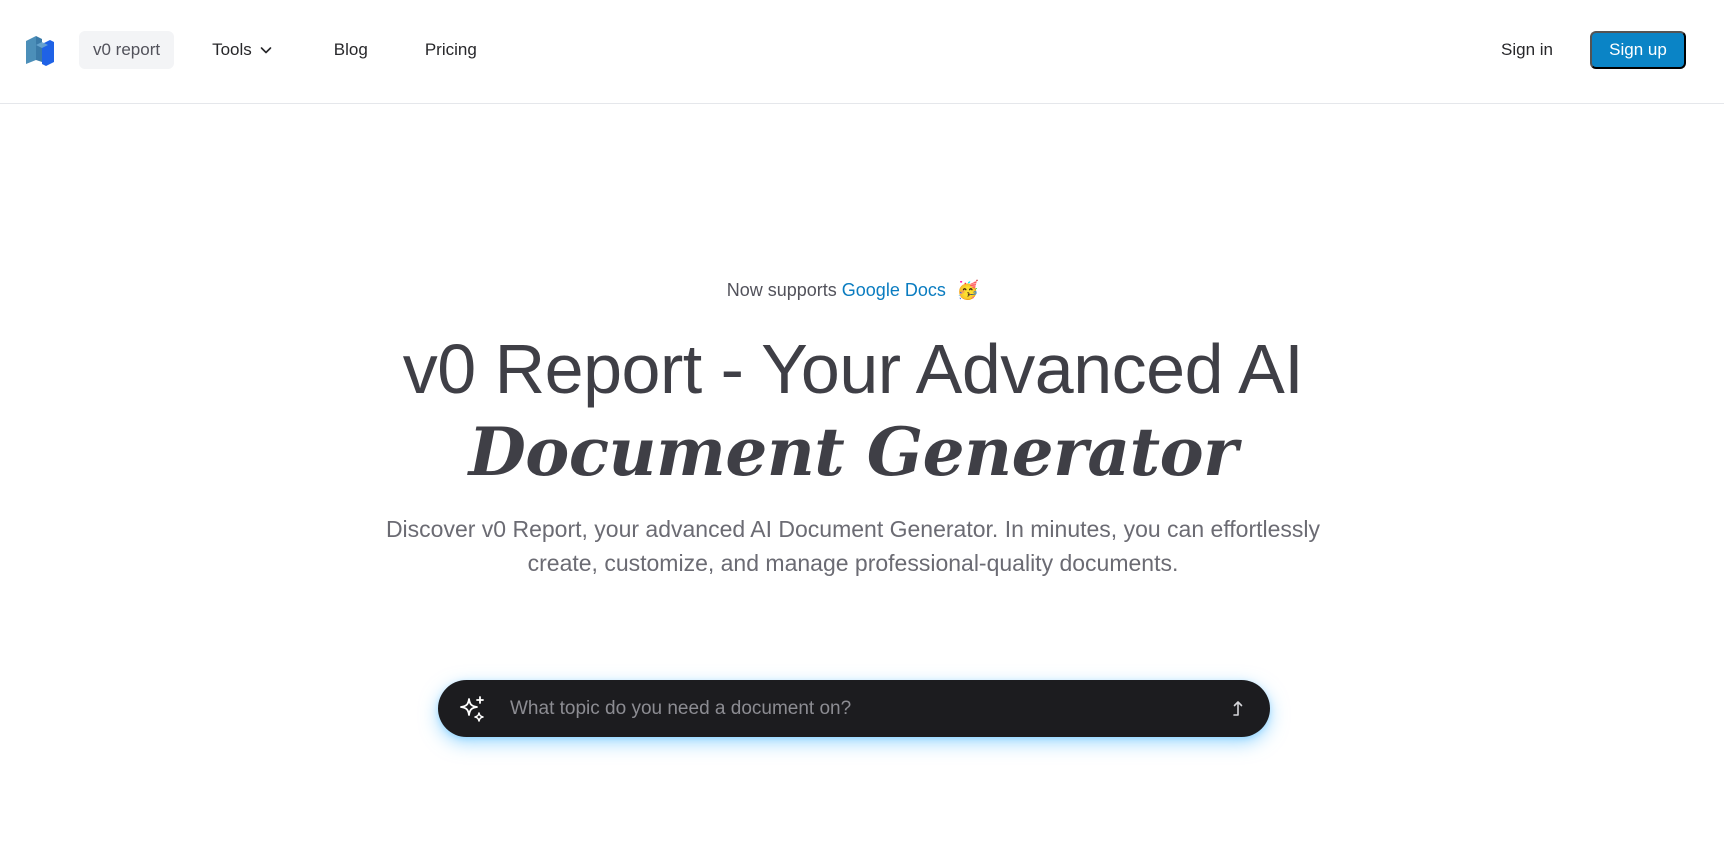  I want to click on nav-blog-link: Blog, so click(351, 50).